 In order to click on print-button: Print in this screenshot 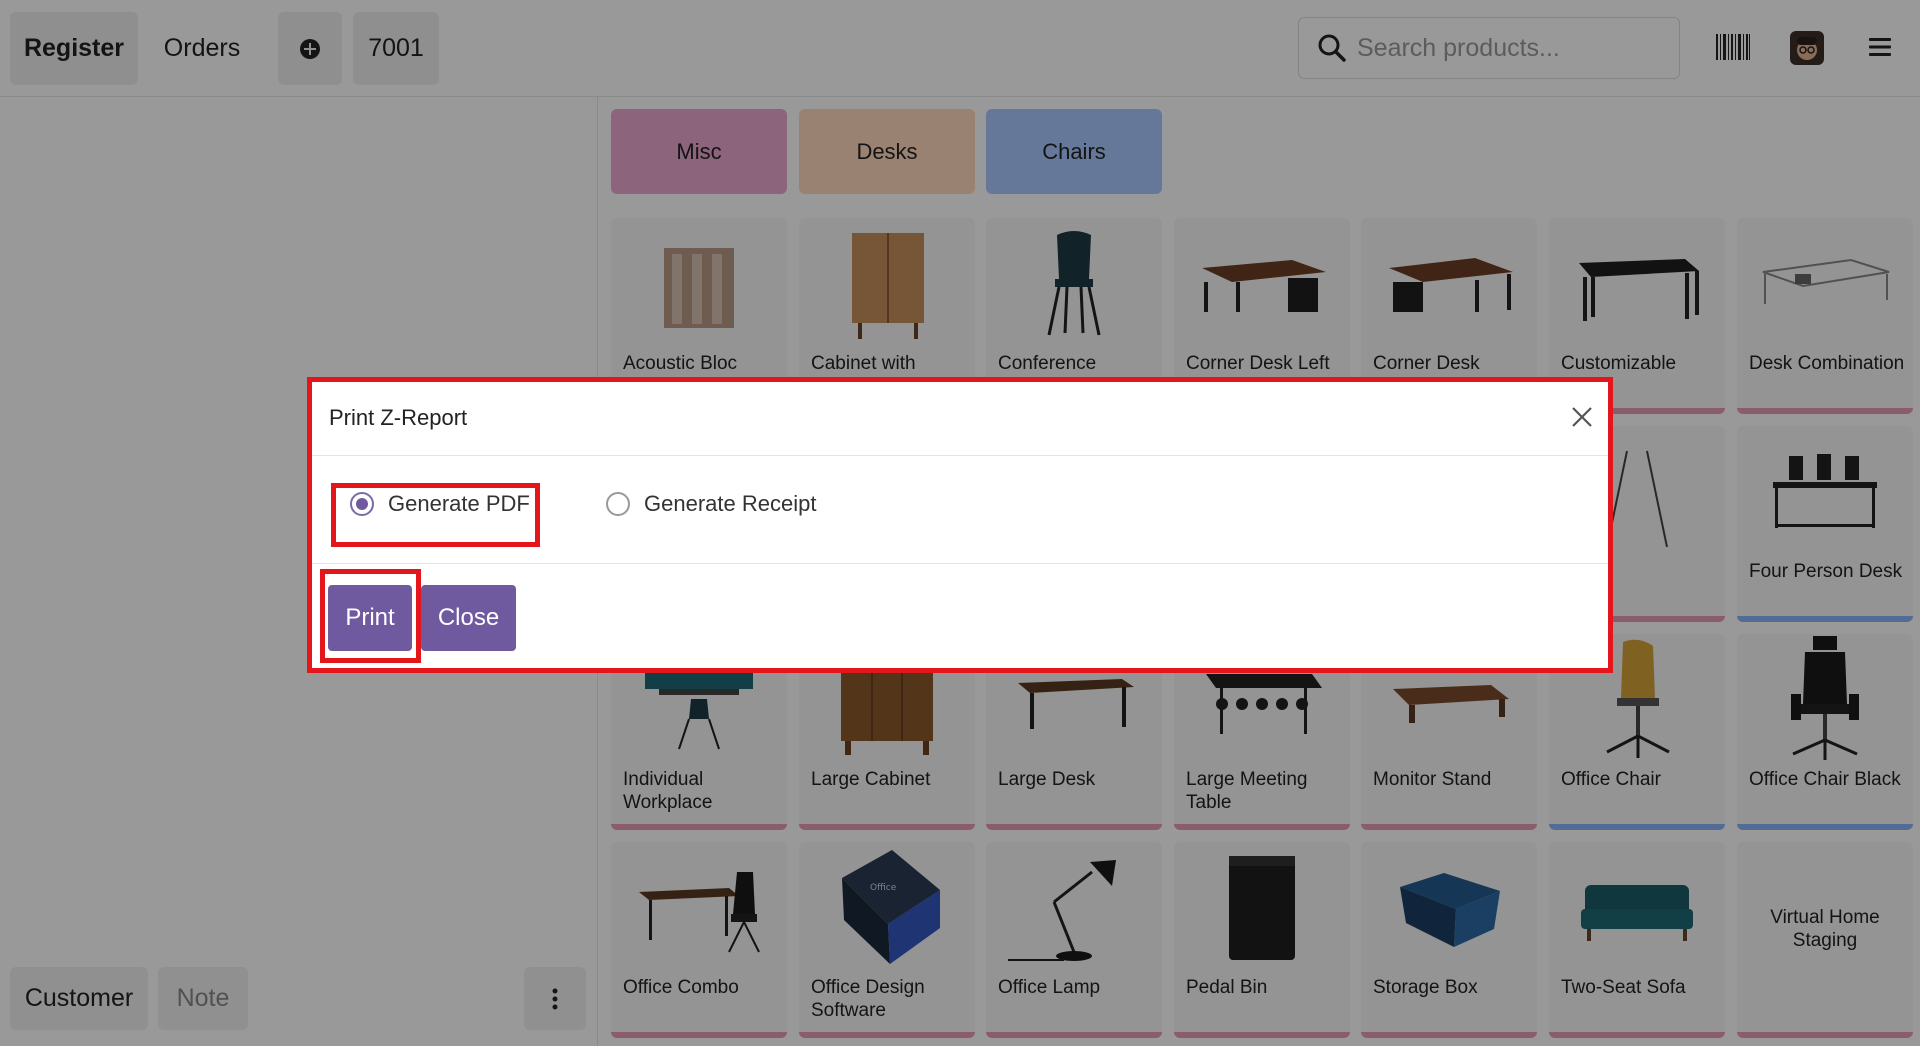, I will do `click(370, 618)`.